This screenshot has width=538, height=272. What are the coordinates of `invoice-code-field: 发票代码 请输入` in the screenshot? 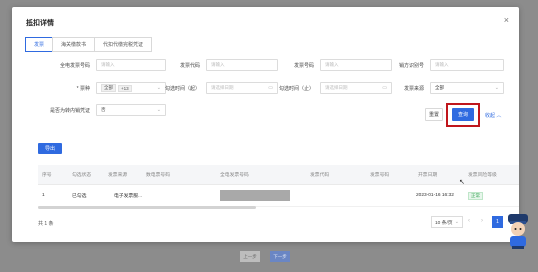 It's located at (215, 65).